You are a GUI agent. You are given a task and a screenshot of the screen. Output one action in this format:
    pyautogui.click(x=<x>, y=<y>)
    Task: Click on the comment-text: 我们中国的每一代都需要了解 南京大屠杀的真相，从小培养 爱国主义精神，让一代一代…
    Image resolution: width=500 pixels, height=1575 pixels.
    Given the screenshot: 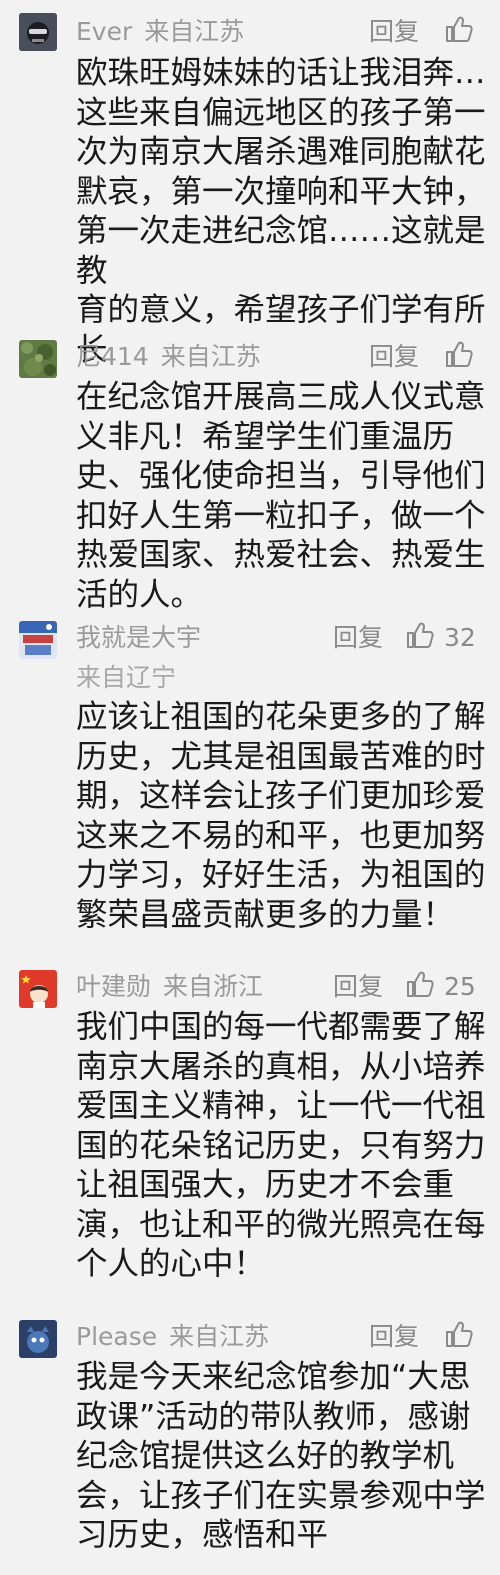 What is the action you would take?
    pyautogui.click(x=281, y=1145)
    